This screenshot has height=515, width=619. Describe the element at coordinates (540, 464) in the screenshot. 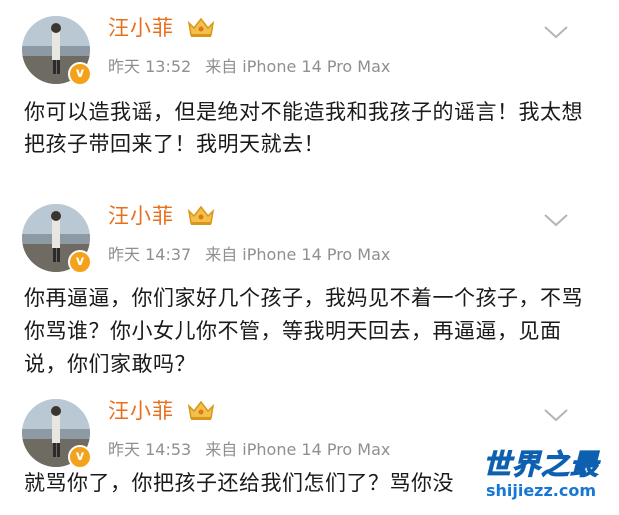

I see `watermark-title: 世界之最` at that location.